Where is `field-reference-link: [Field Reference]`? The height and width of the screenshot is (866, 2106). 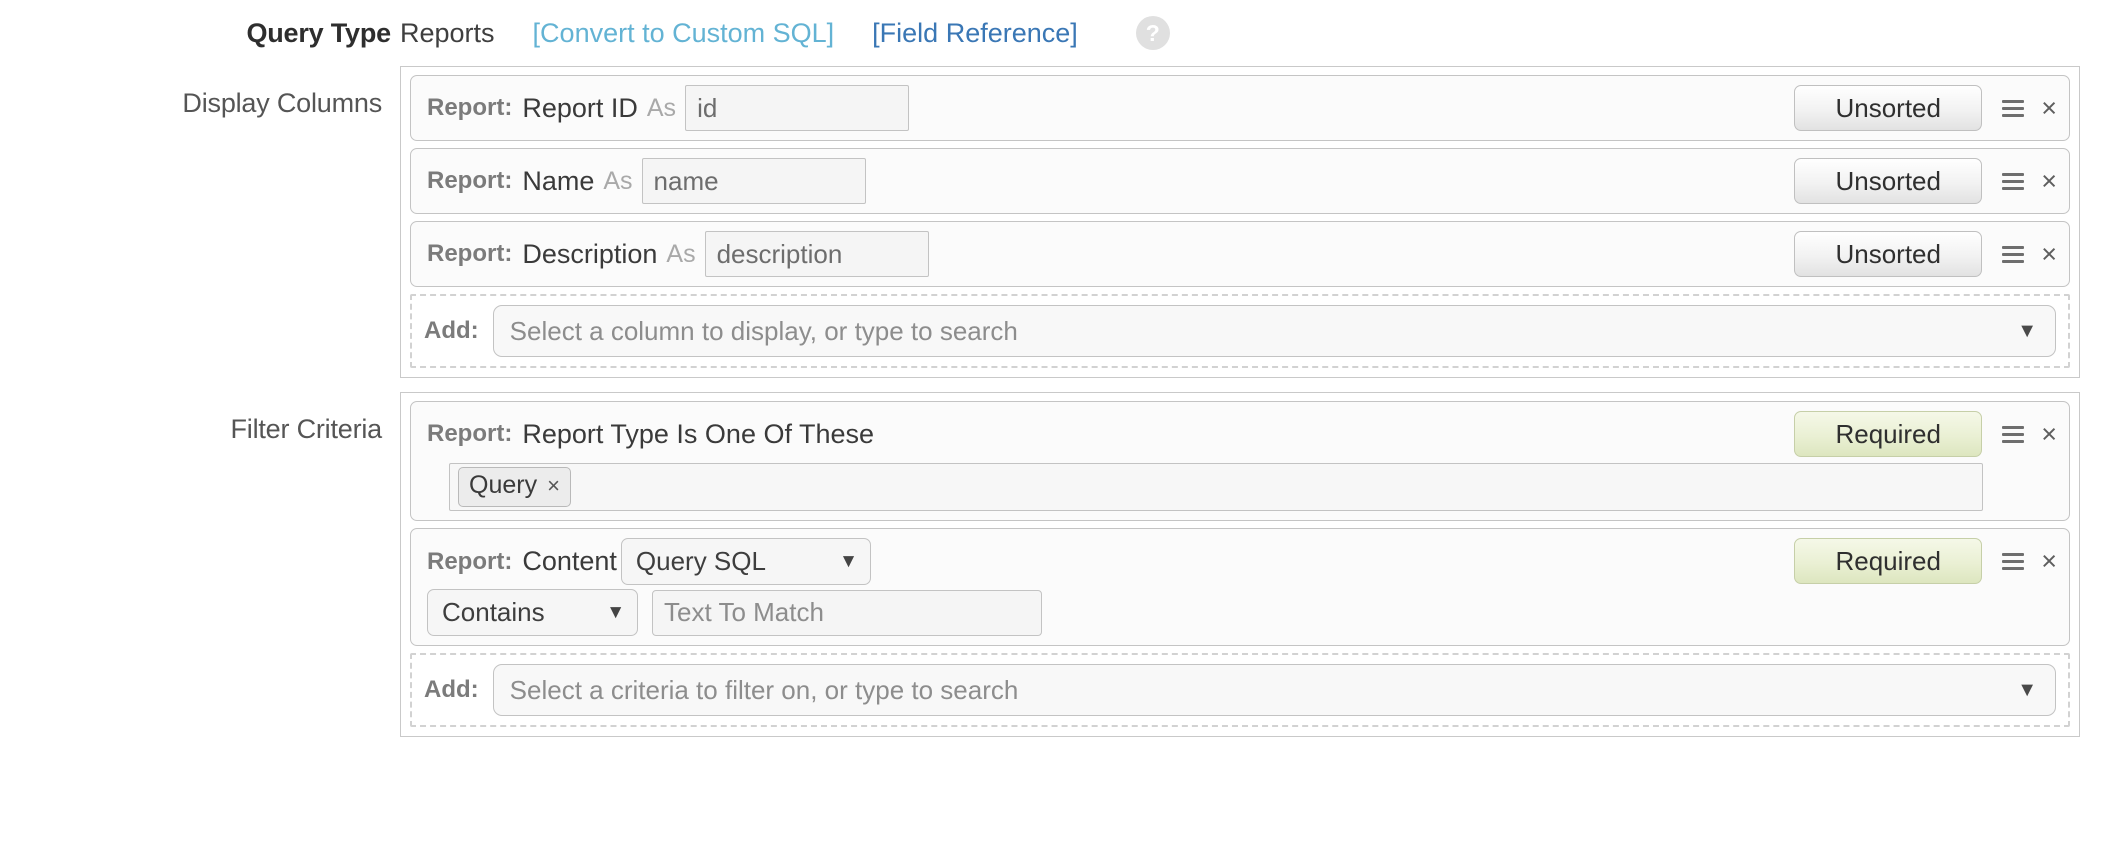 field-reference-link: [Field Reference] is located at coordinates (975, 33).